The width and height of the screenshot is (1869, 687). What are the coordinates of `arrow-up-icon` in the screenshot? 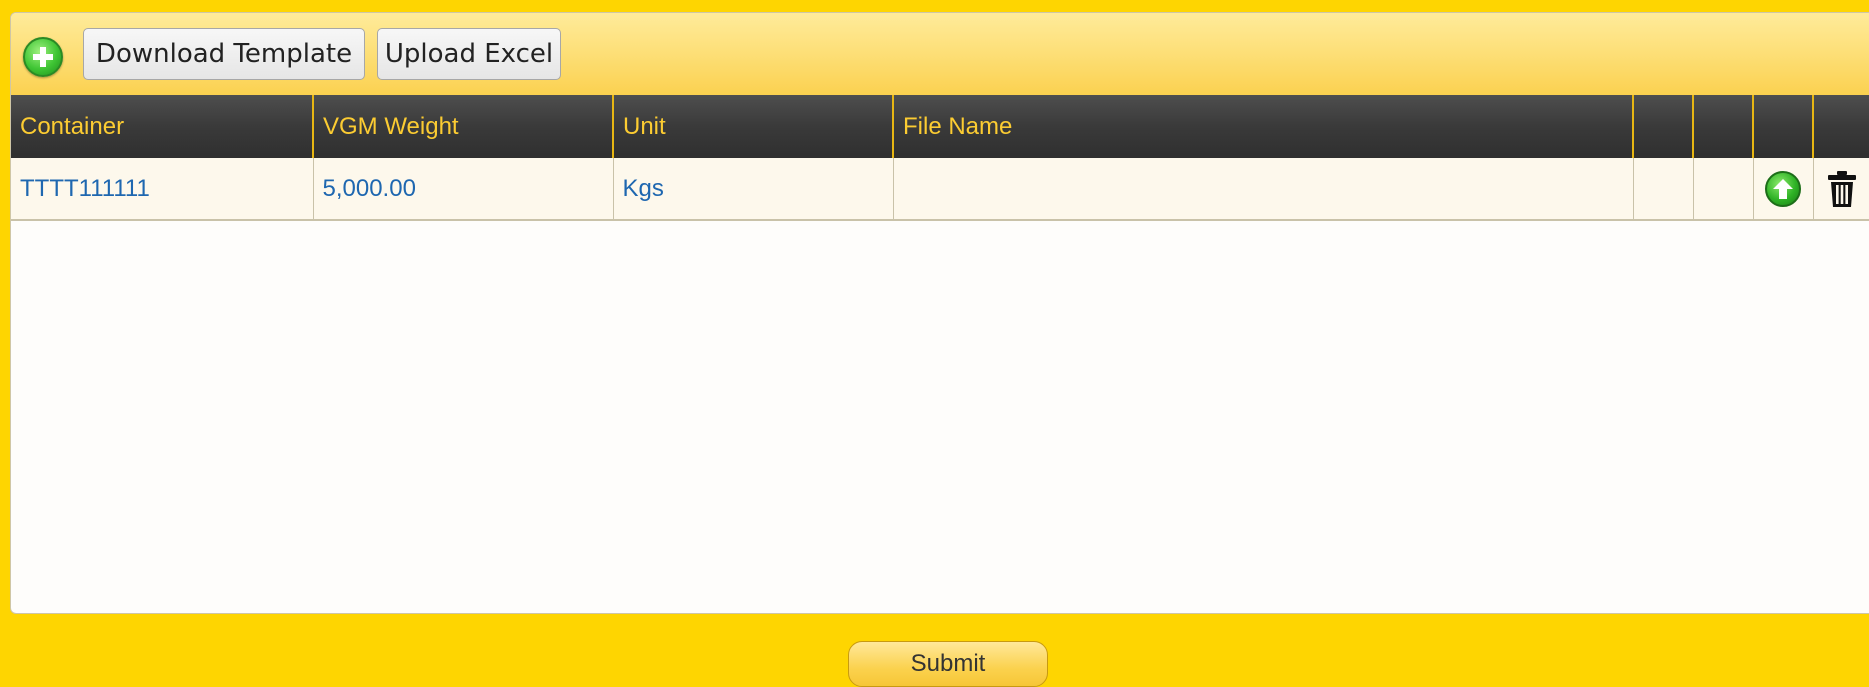 It's located at (1783, 188).